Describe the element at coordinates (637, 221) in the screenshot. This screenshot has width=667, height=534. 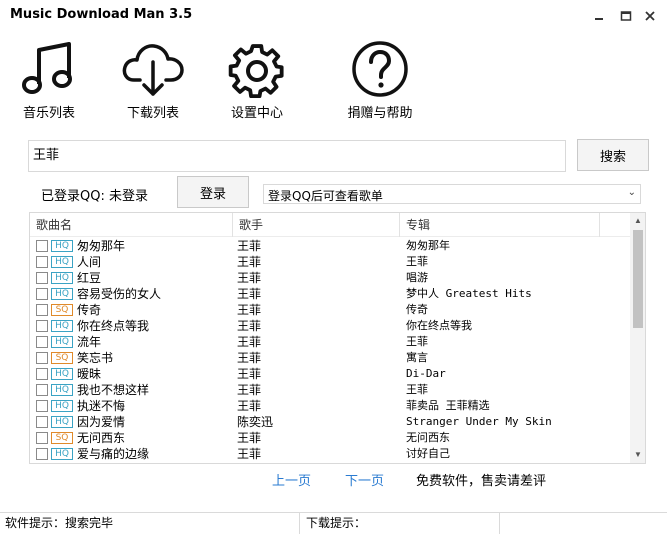
I see `scroll-up-icon: ▲` at that location.